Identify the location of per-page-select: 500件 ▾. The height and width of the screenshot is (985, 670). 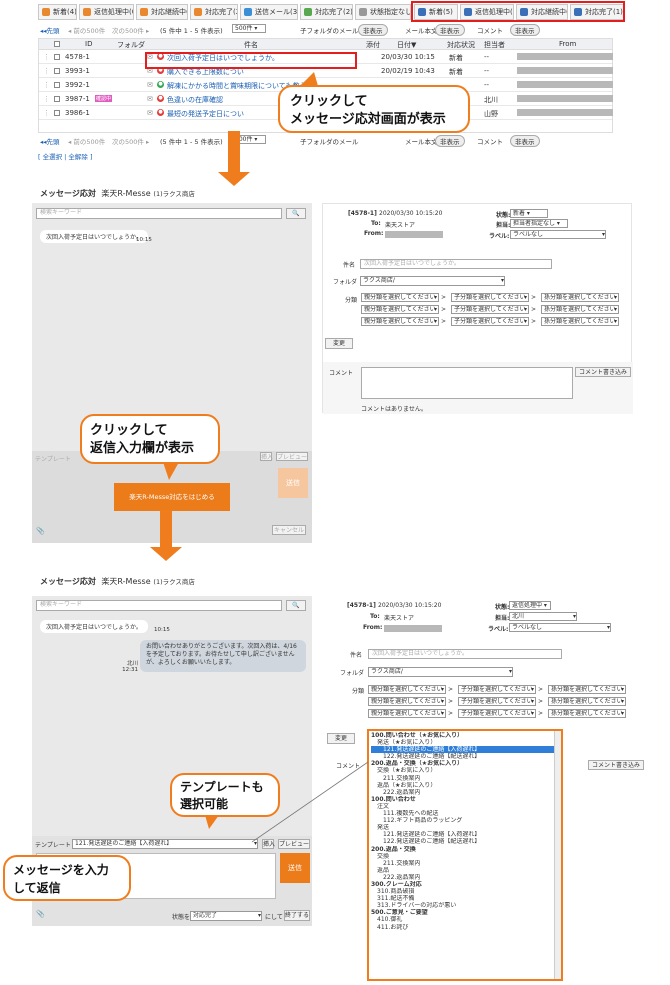
(249, 28).